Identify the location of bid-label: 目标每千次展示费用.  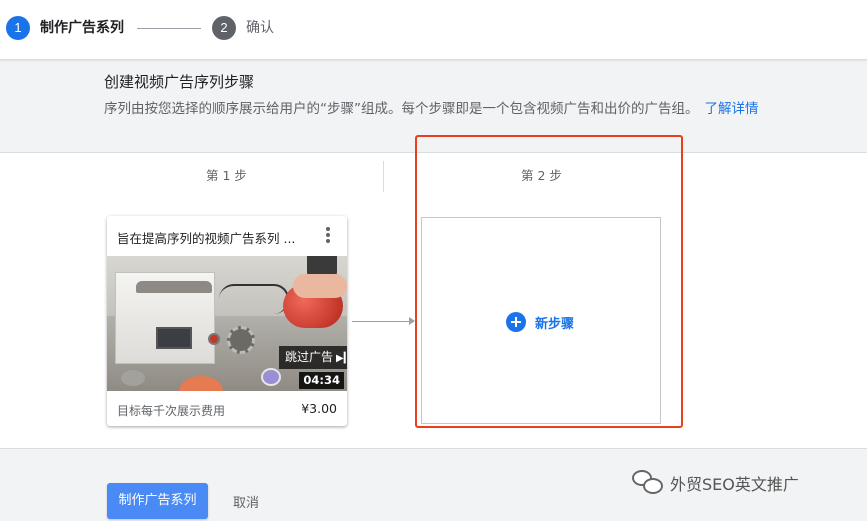
(171, 411).